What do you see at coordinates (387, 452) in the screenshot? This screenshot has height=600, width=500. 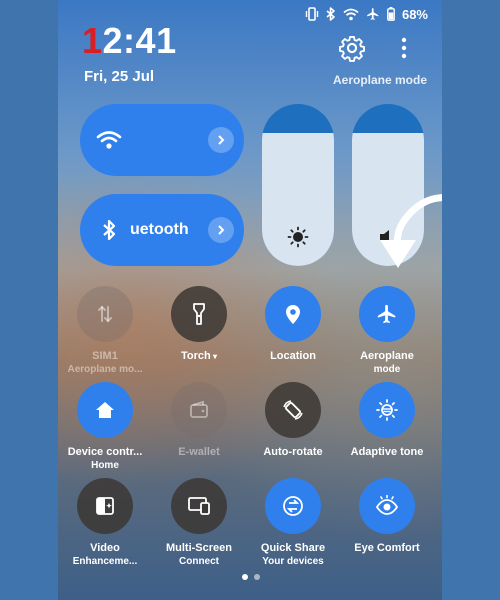 I see `tile-label: Adaptive tone` at bounding box center [387, 452].